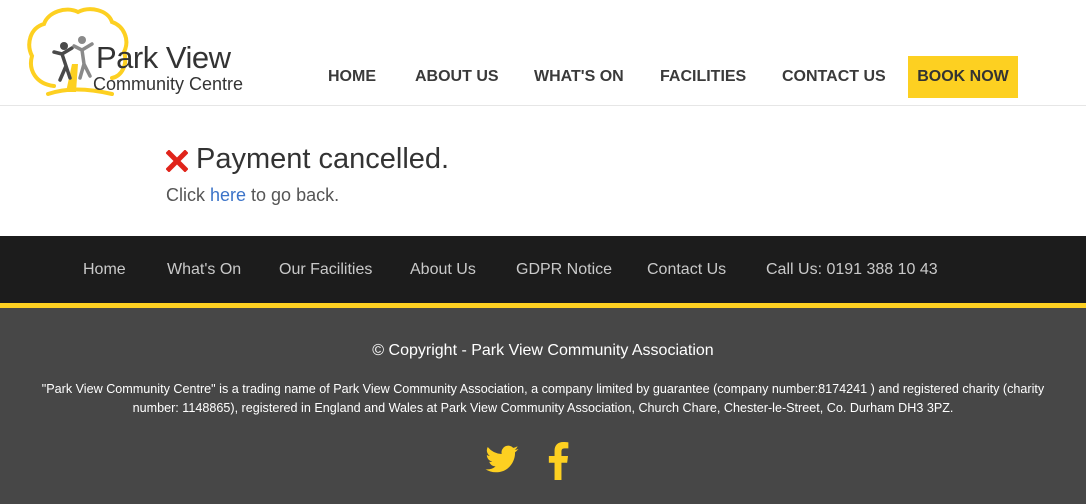  Describe the element at coordinates (204, 269) in the screenshot. I see `footer-nav-whats-on: What's On` at that location.